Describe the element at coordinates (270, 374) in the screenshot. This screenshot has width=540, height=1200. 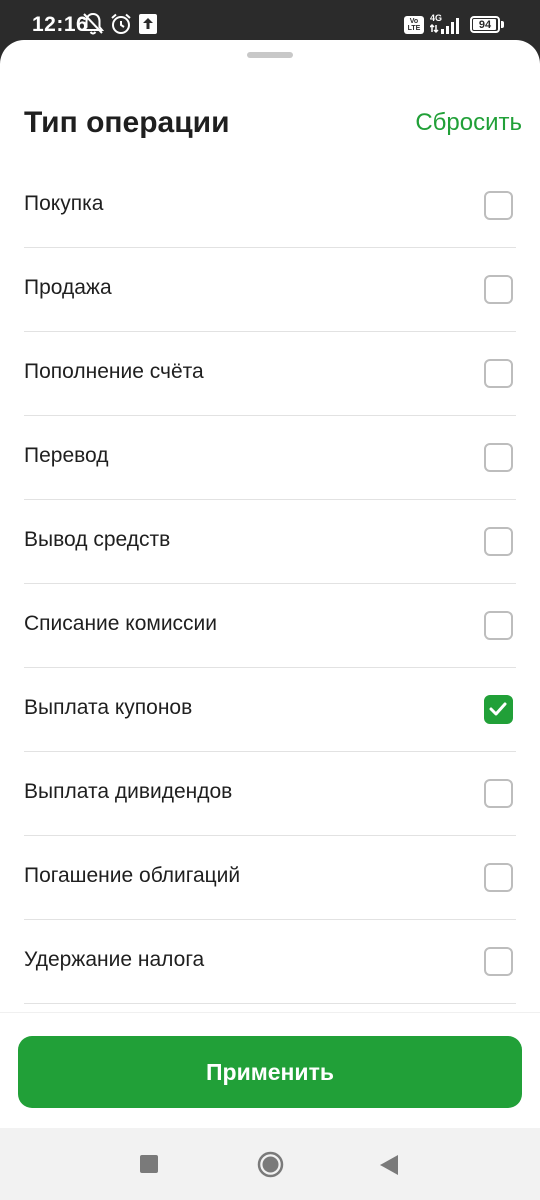
I see `operation-type-option: Пополнение счёта` at that location.